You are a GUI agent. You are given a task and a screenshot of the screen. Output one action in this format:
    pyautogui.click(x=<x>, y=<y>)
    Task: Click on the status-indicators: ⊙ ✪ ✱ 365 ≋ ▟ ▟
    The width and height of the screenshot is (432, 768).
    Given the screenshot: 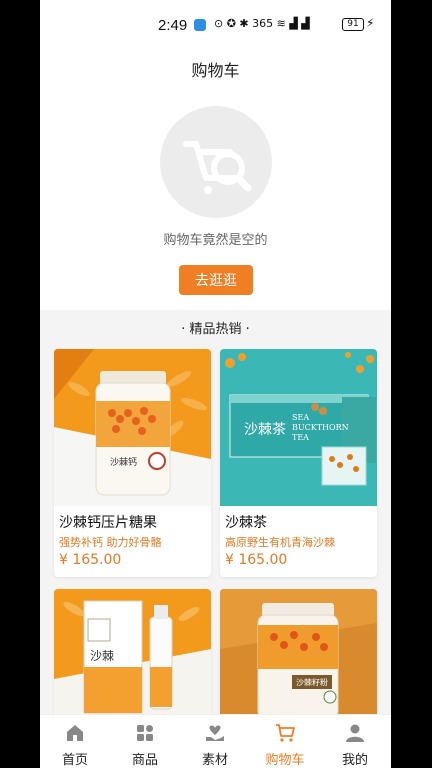 What is the action you would take?
    pyautogui.click(x=262, y=23)
    